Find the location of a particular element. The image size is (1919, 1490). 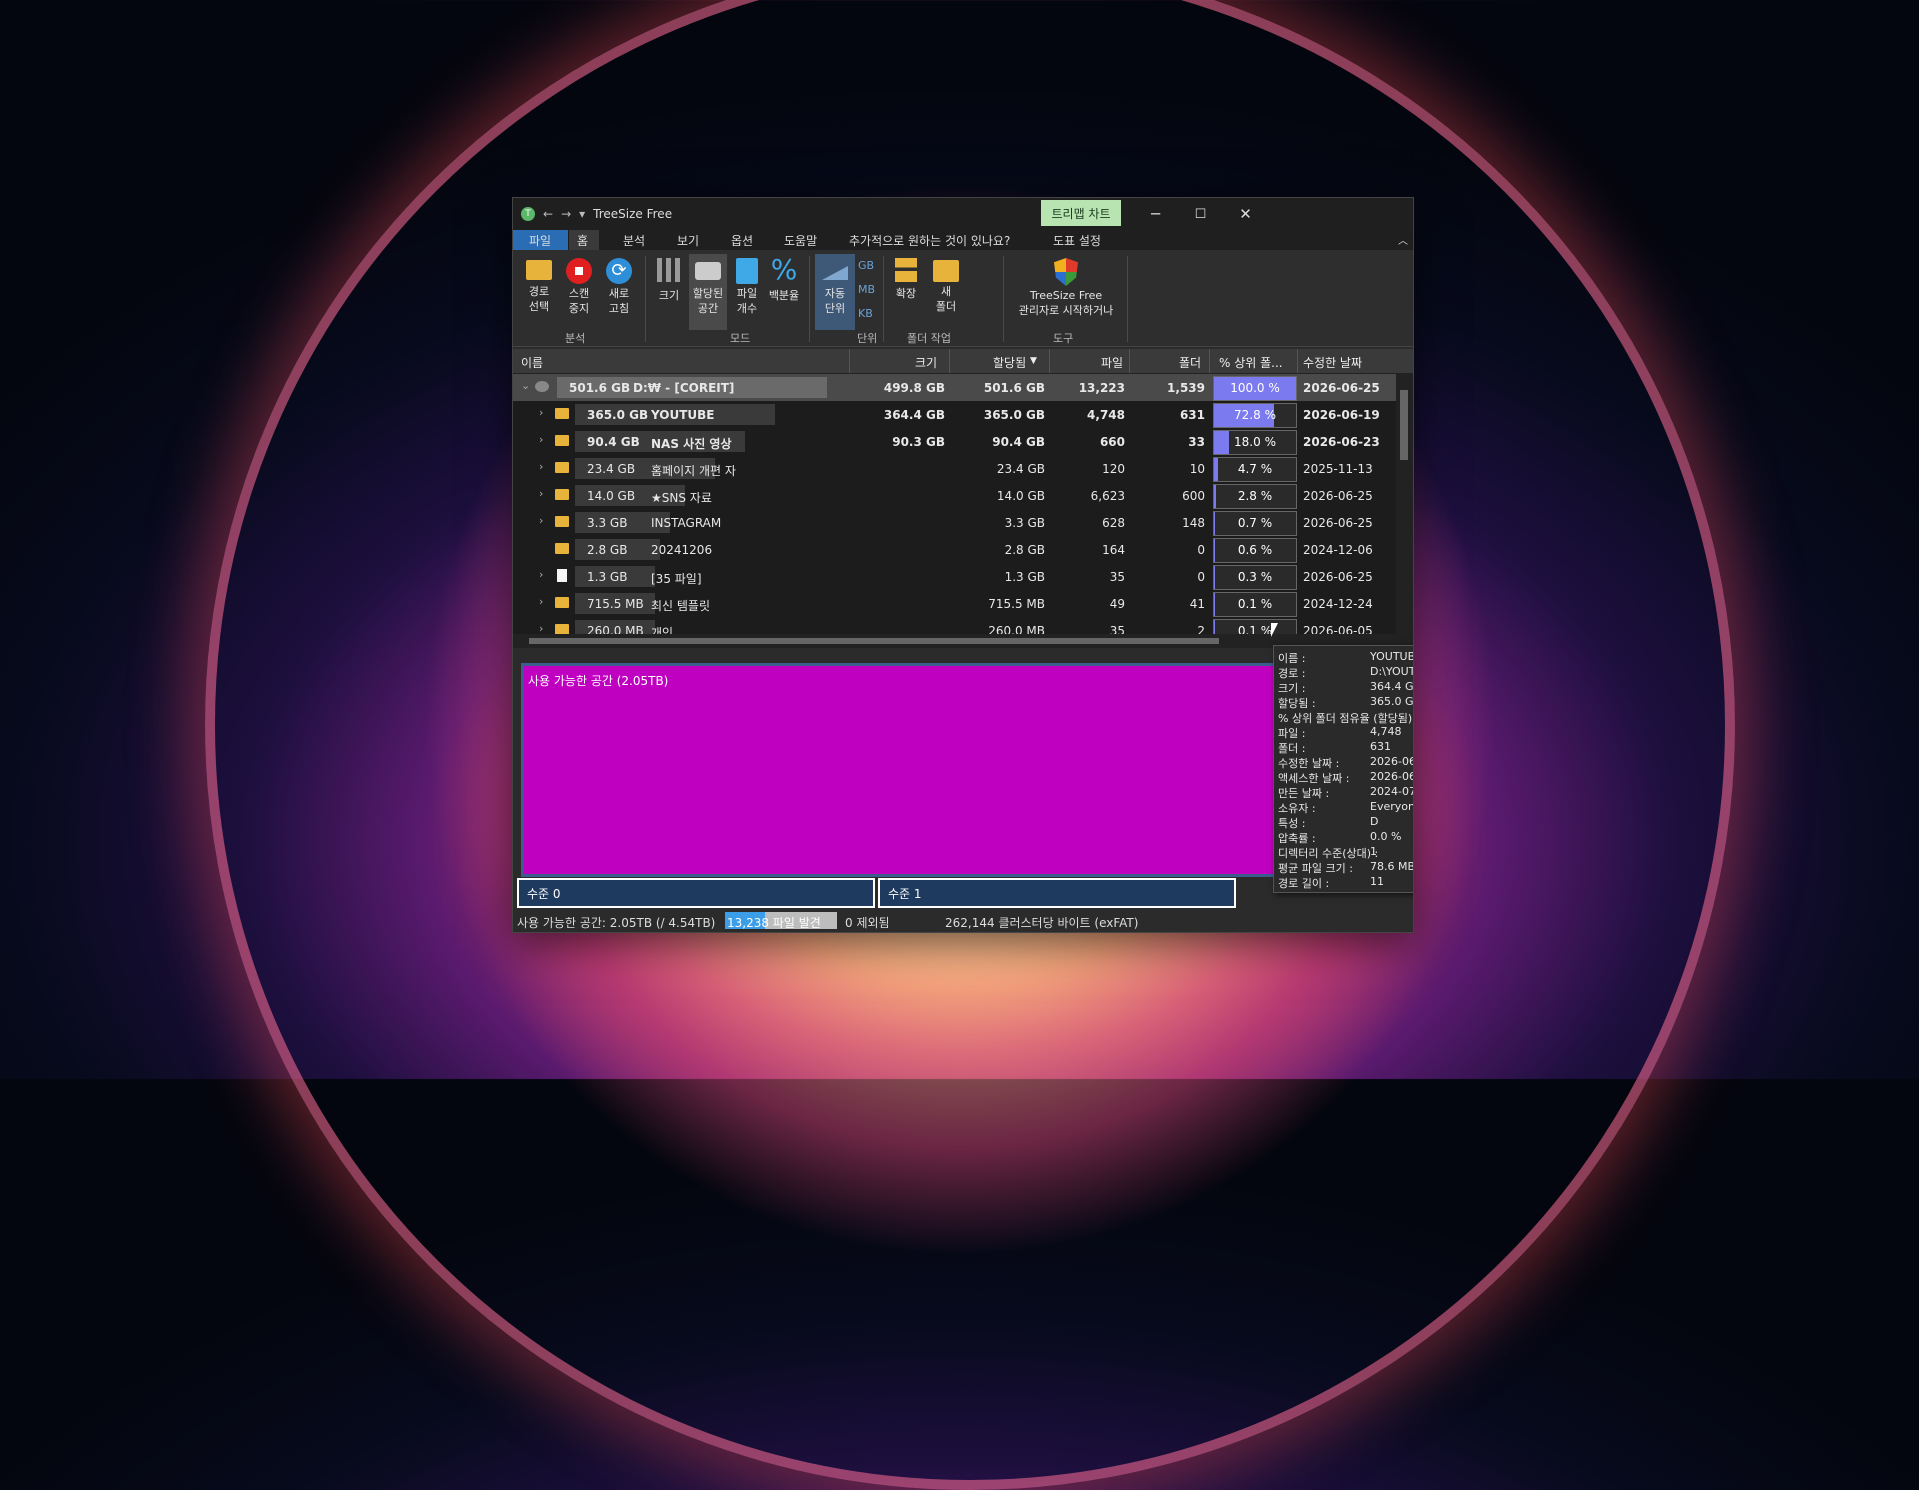

menu-view: 보기 is located at coordinates (688, 240).